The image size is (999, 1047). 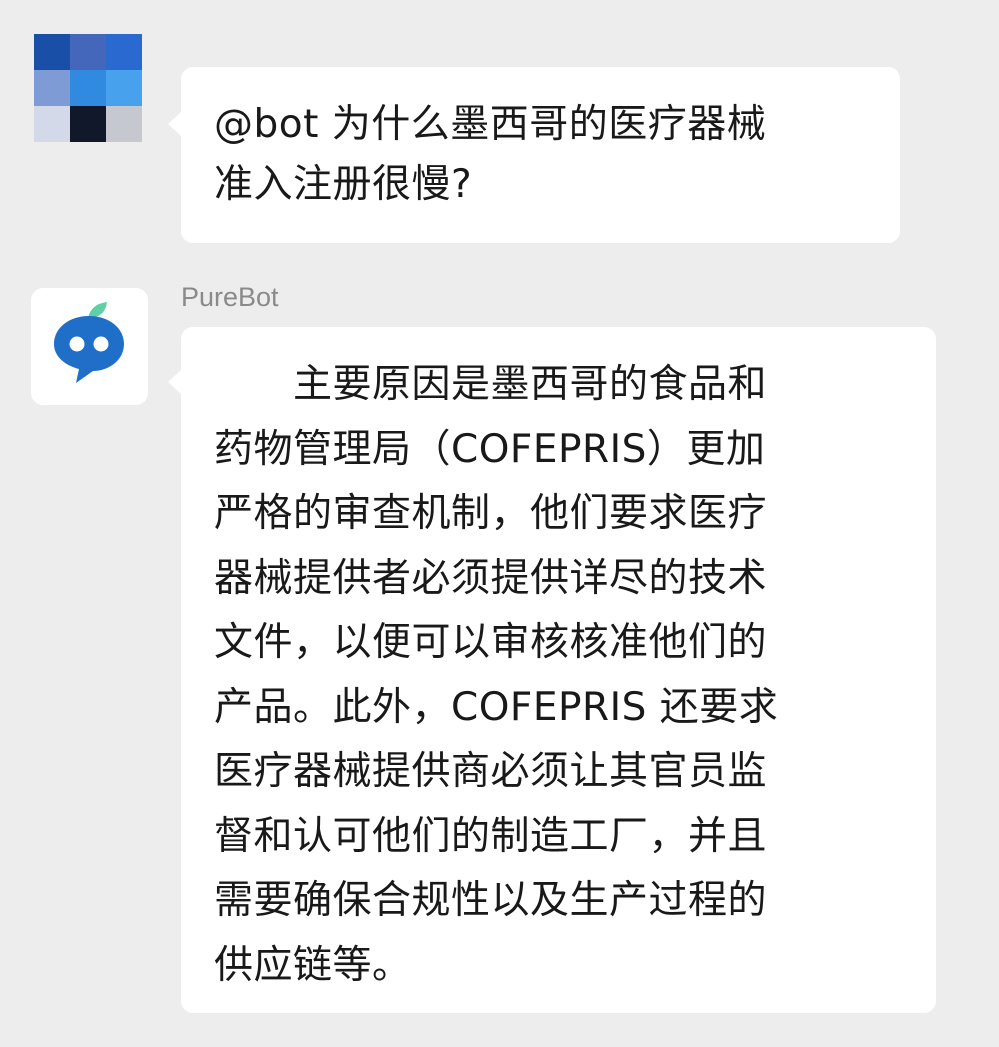 I want to click on chat-bot-icon, so click(x=89, y=342).